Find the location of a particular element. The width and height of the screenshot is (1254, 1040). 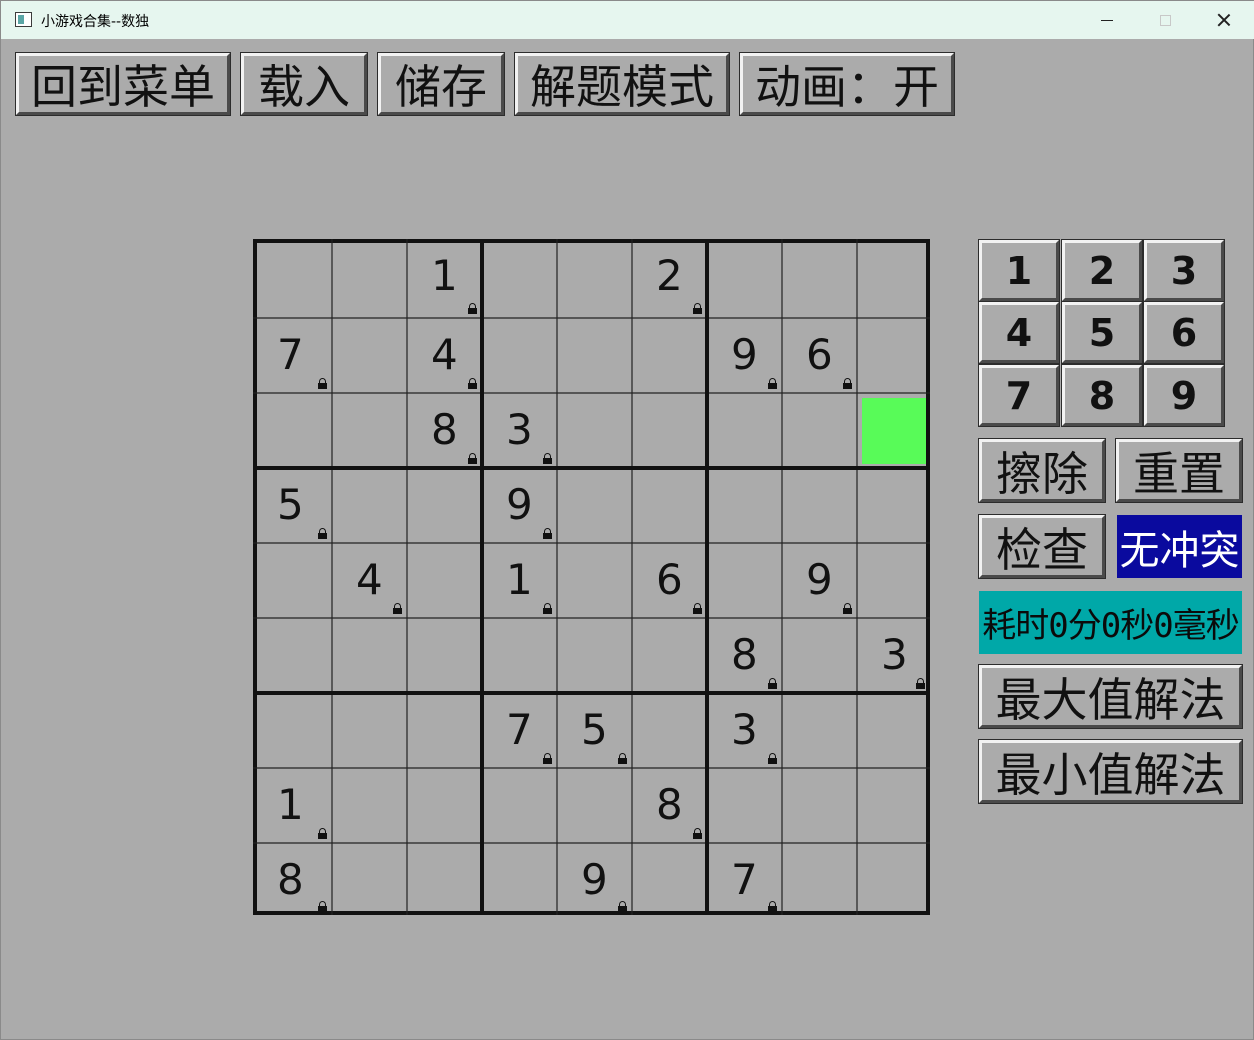

min-value-solve-button: 最小值解法 is located at coordinates (1110, 771).